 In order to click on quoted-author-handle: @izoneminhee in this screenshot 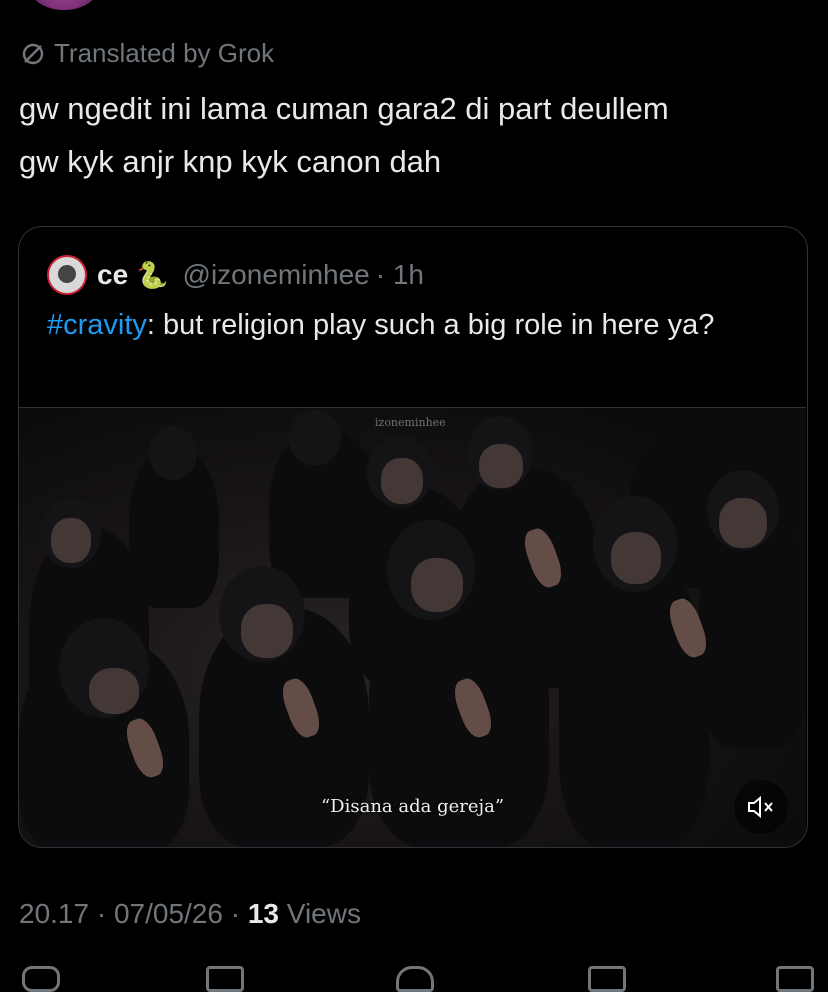, I will do `click(276, 275)`.